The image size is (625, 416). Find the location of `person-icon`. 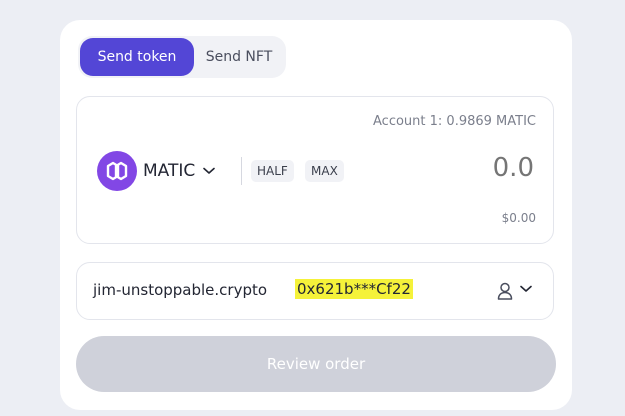

person-icon is located at coordinates (505, 291).